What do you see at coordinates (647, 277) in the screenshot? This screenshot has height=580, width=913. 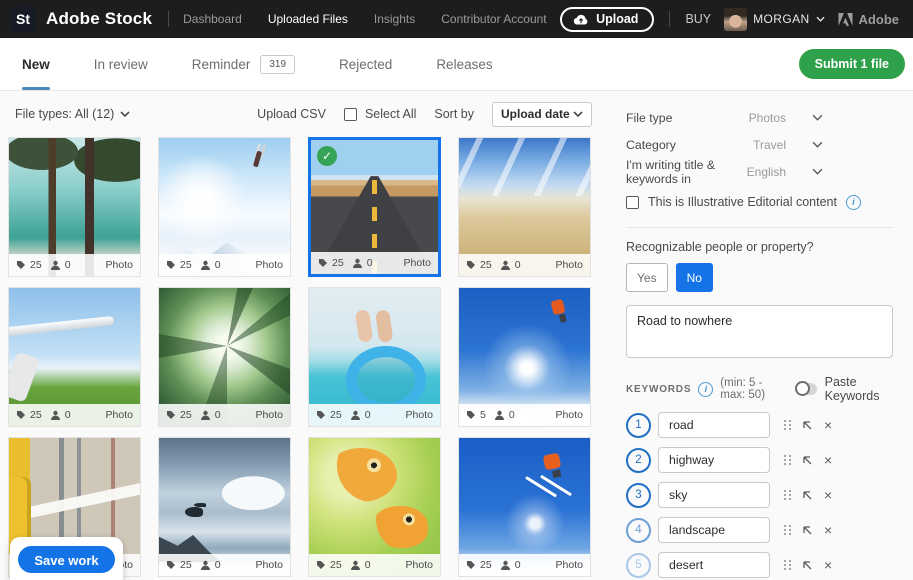 I see `yes-button: Yes` at bounding box center [647, 277].